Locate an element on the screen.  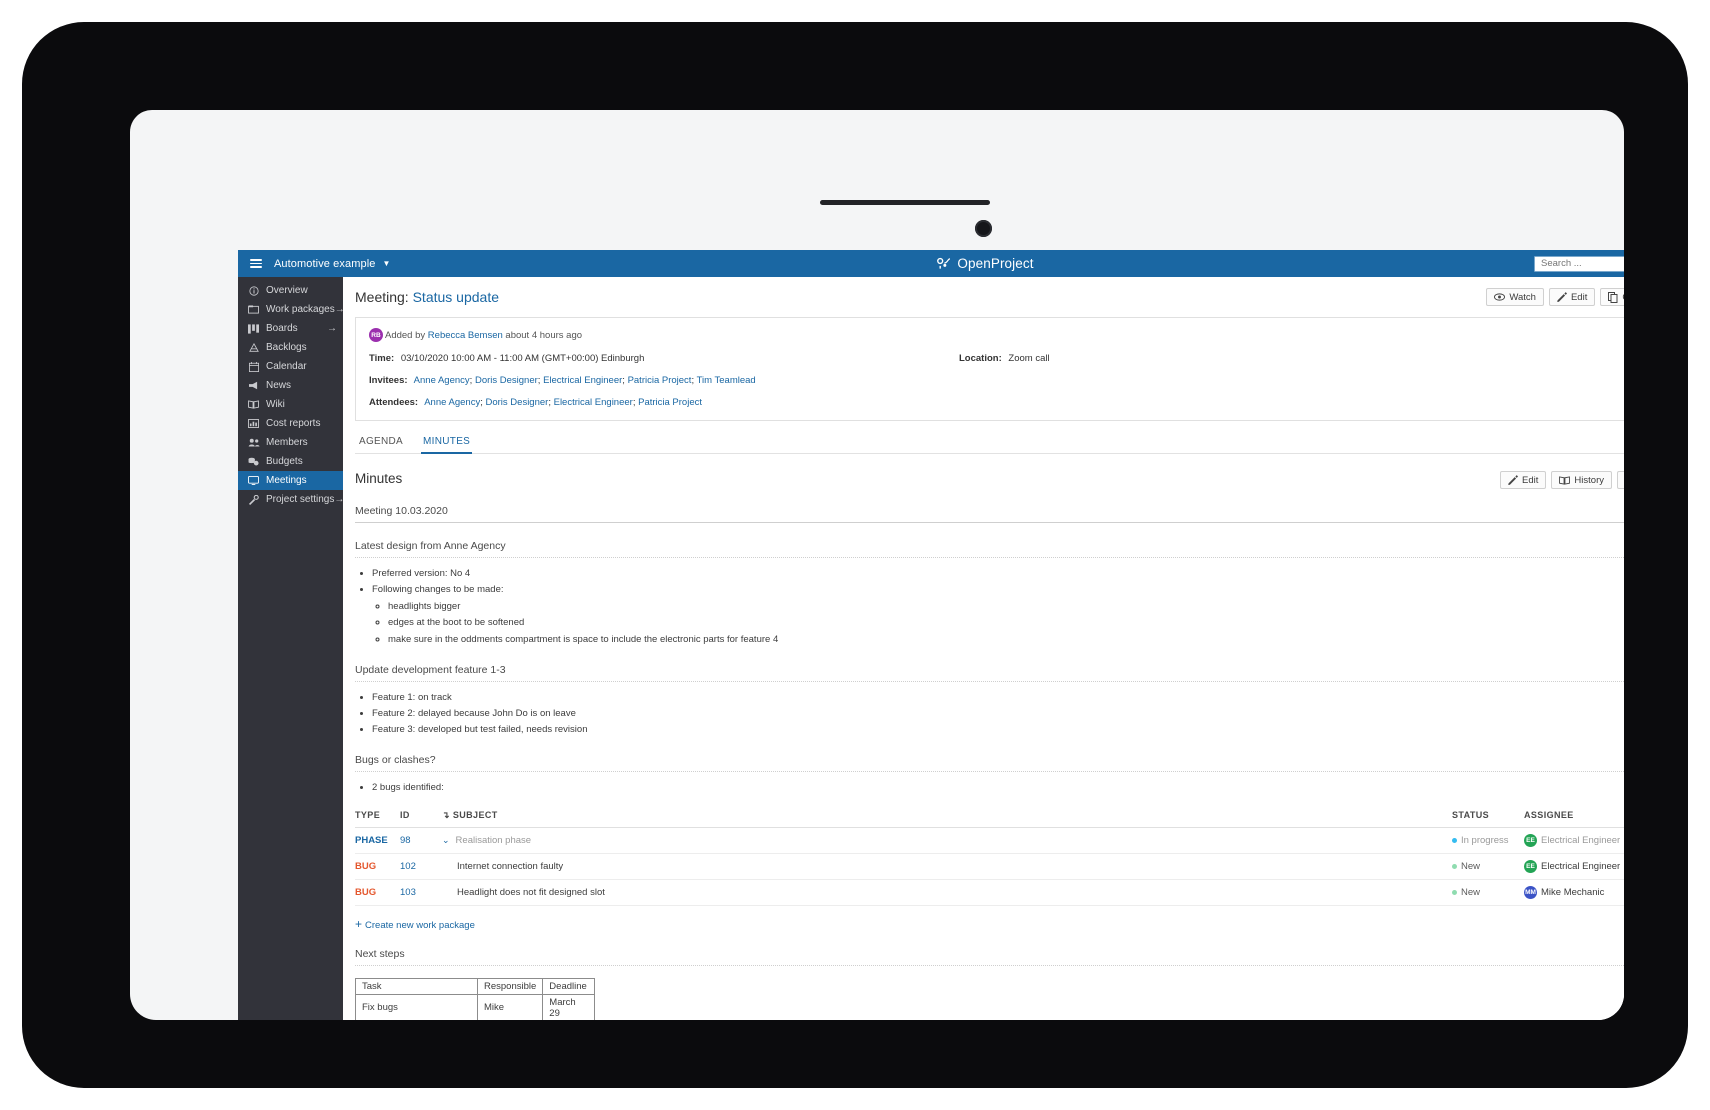
section-bullet-list: 2 bugs identified: is located at coordinates (989, 788).